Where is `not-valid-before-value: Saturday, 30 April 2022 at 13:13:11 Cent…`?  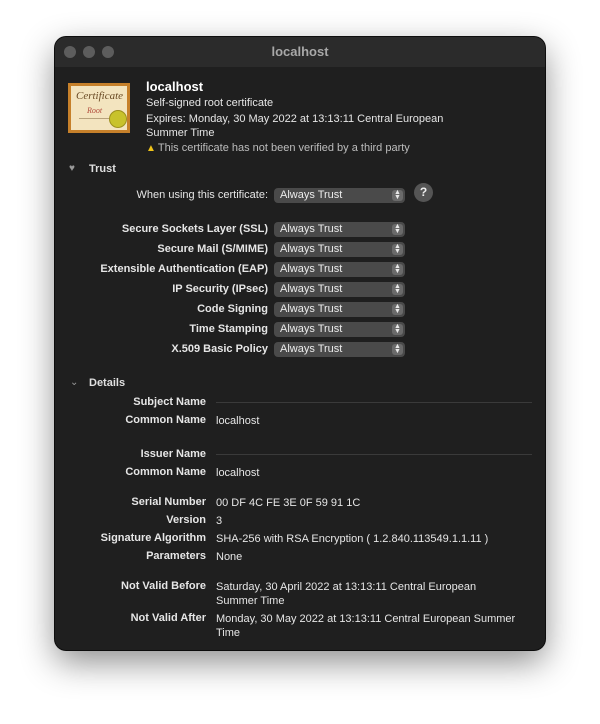 not-valid-before-value: Saturday, 30 April 2022 at 13:13:11 Cent… is located at coordinates (346, 594).